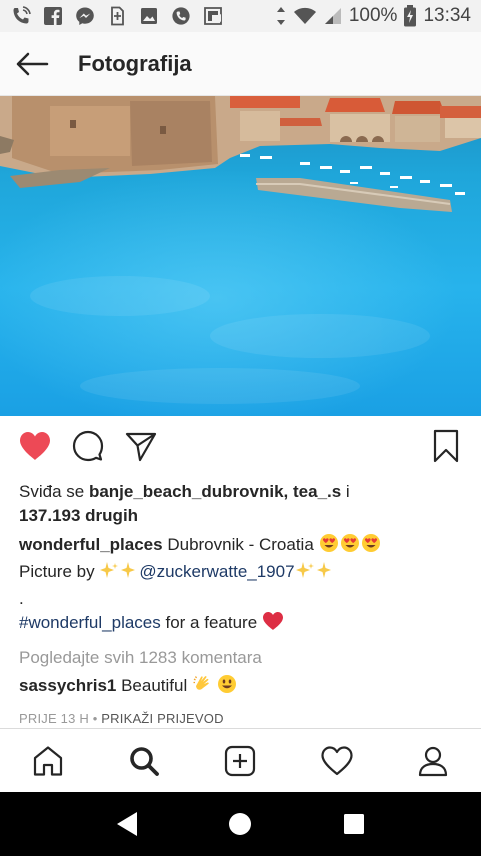 The image size is (481, 856). Describe the element at coordinates (202, 687) in the screenshot. I see `clap-emoji` at that location.